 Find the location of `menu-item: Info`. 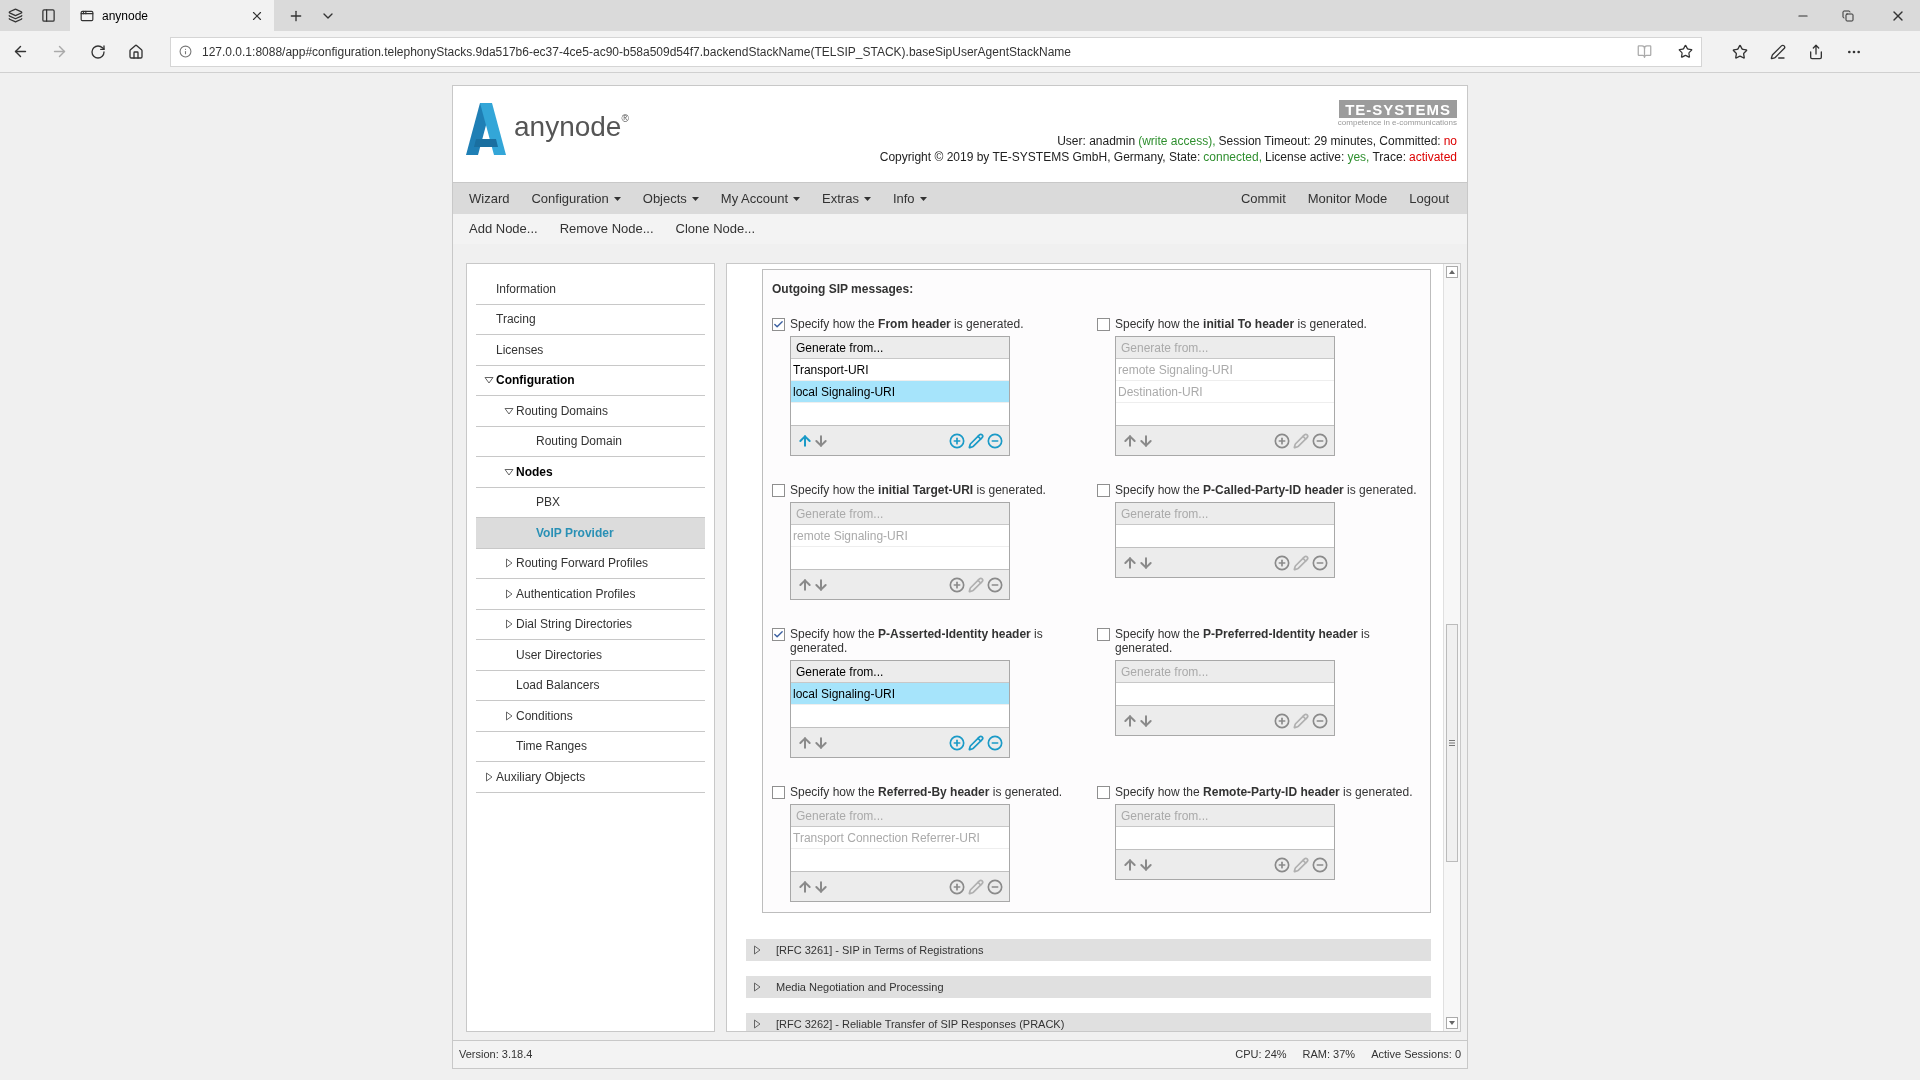

menu-item: Info is located at coordinates (909, 198).